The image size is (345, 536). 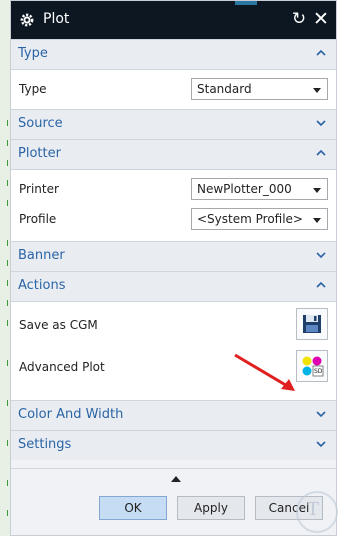 What do you see at coordinates (318, 371) in the screenshot?
I see `svg-text: SD` at bounding box center [318, 371].